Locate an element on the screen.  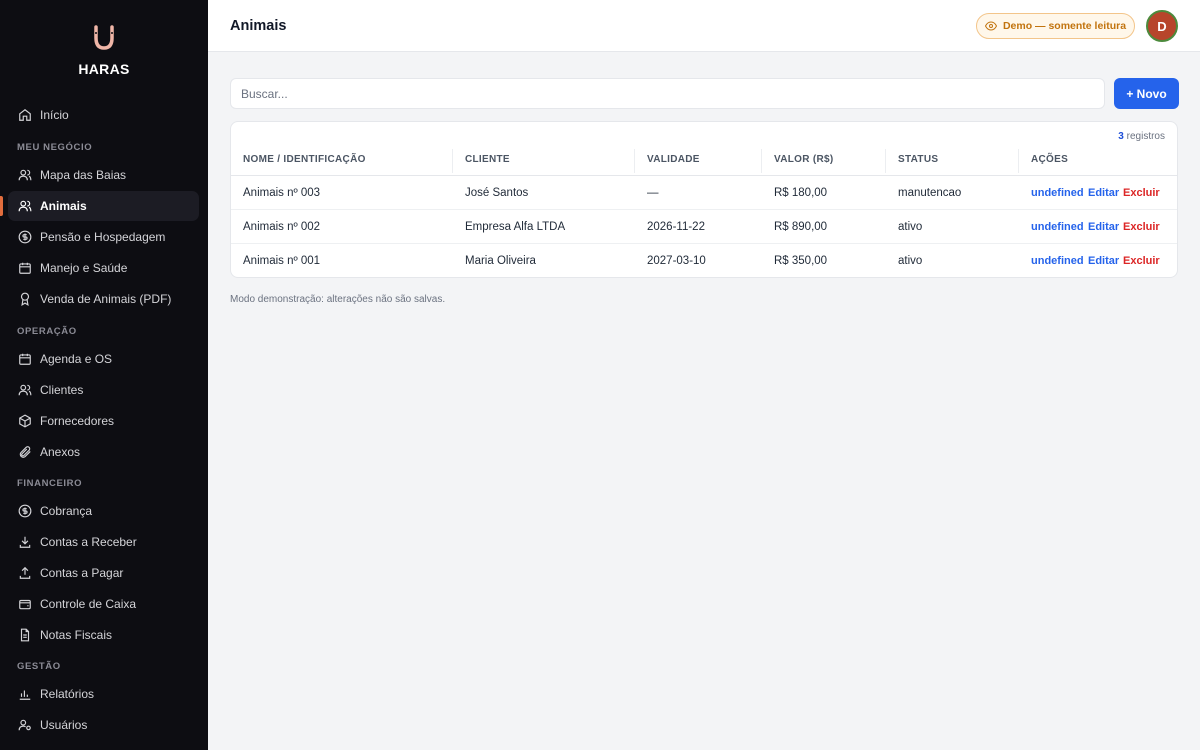
upload-icon is located at coordinates (25, 573).